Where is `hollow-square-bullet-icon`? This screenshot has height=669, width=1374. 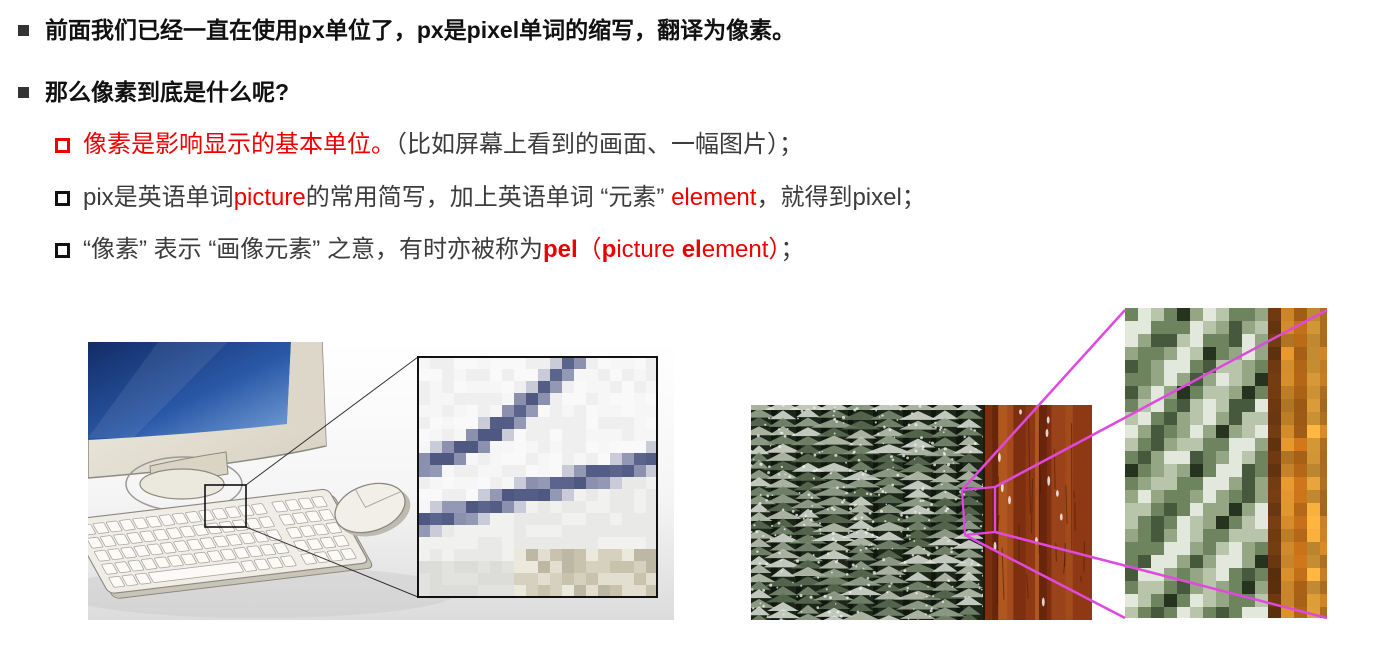
hollow-square-bullet-icon is located at coordinates (62, 145).